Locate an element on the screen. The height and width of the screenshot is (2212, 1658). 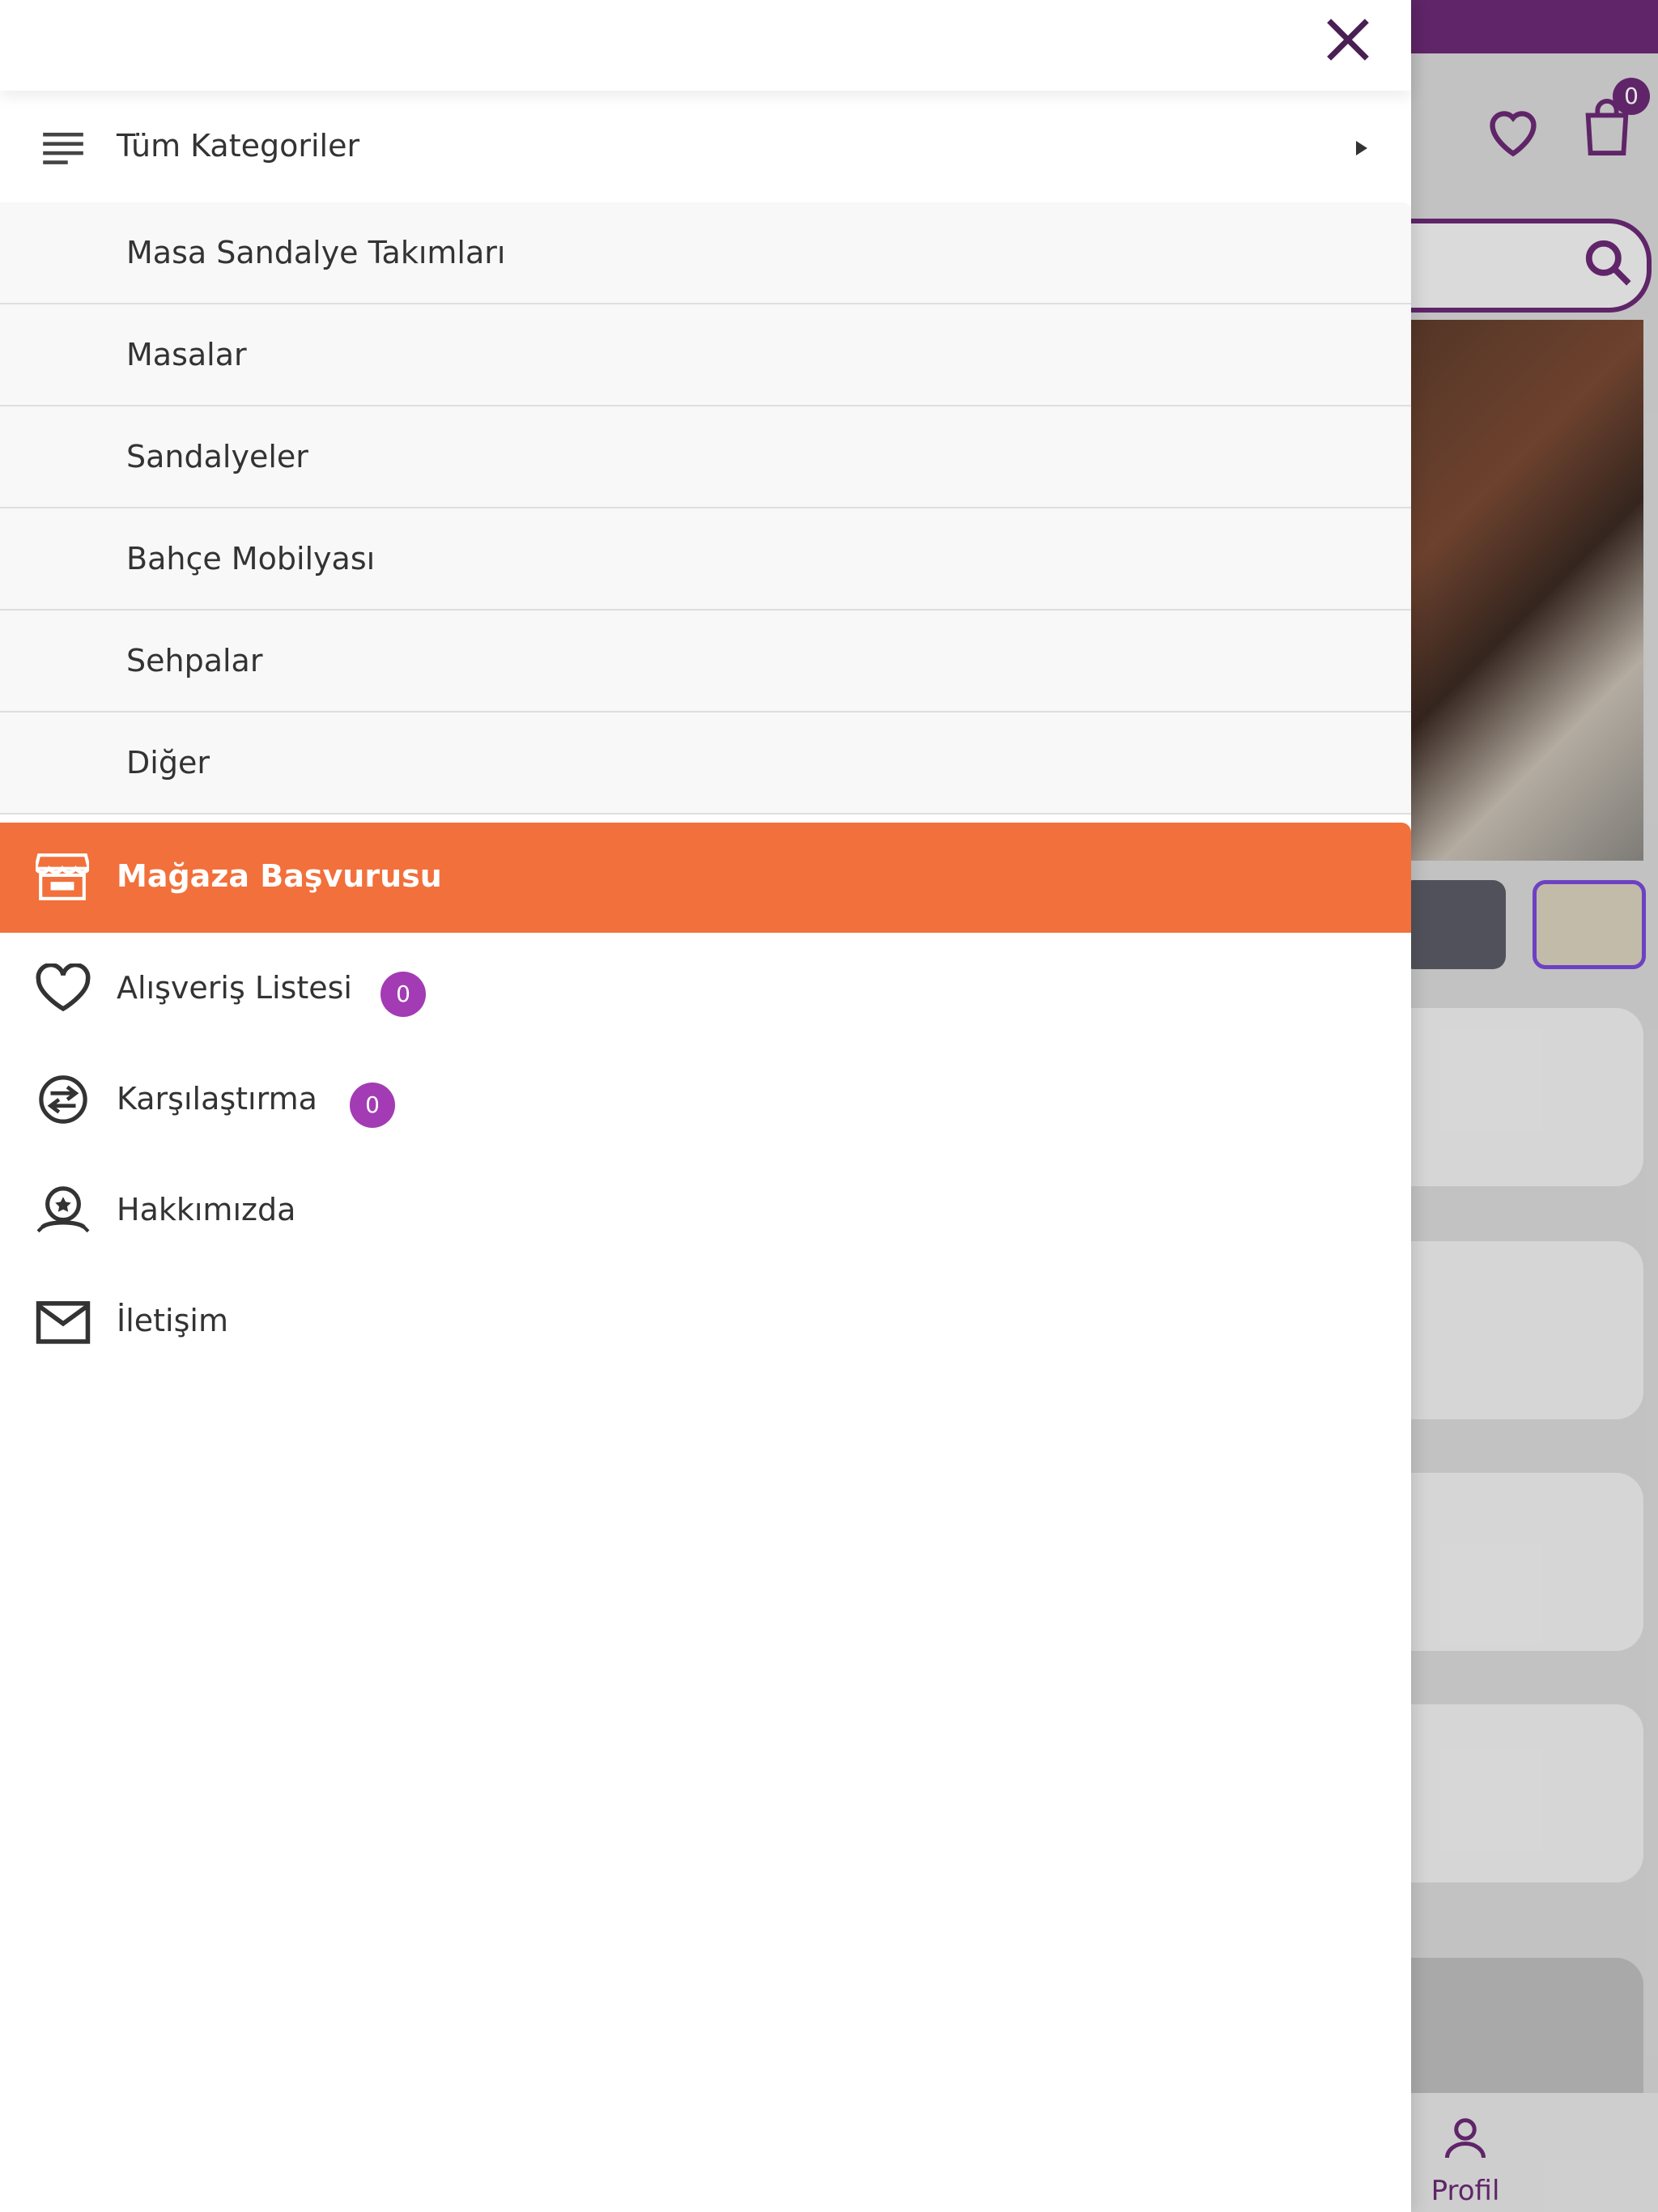
shopping-list-count-badge: 0 is located at coordinates (403, 995).